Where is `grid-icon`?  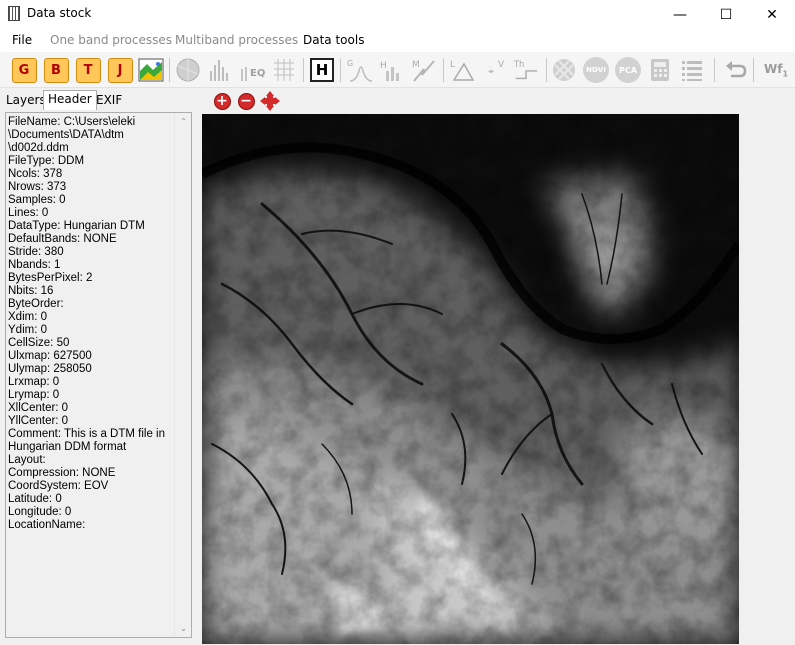 grid-icon is located at coordinates (284, 70).